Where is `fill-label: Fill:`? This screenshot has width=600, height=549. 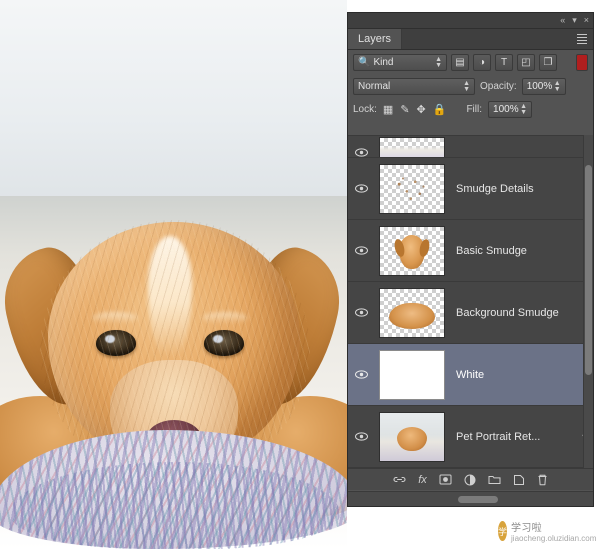
fill-label: Fill: is located at coordinates (474, 109).